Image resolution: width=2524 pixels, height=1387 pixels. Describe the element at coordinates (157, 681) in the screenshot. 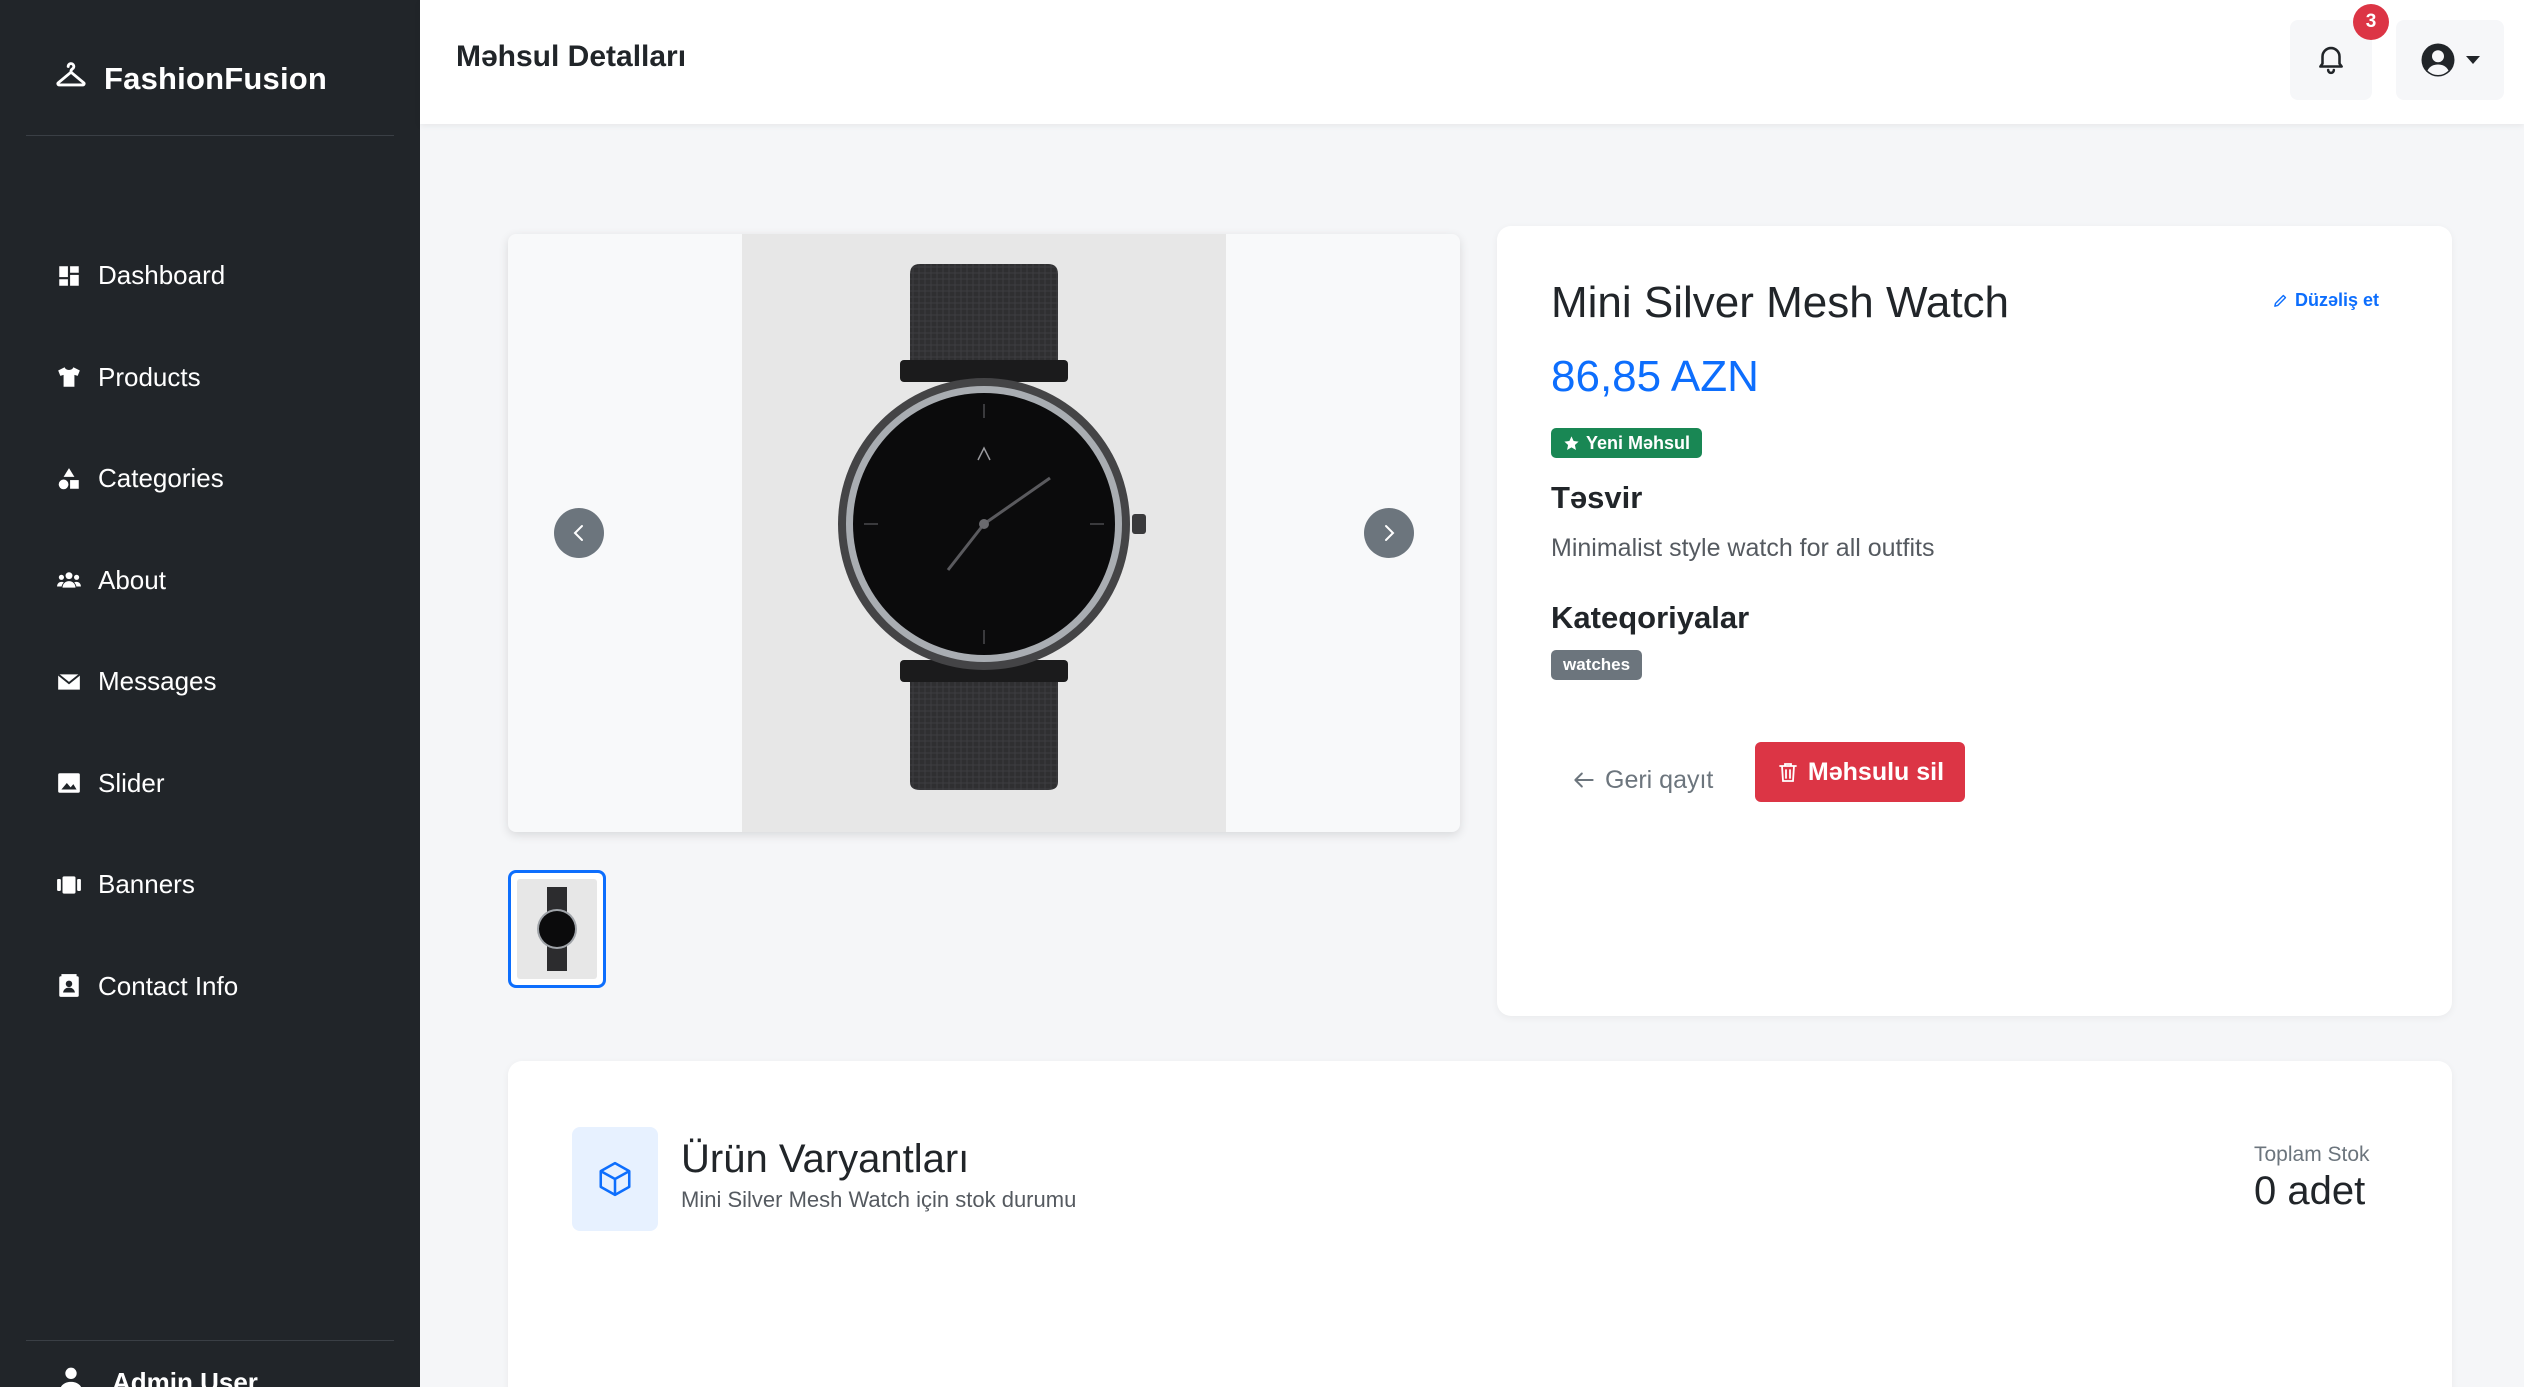

I see `sidebar-item-label: Messages` at that location.